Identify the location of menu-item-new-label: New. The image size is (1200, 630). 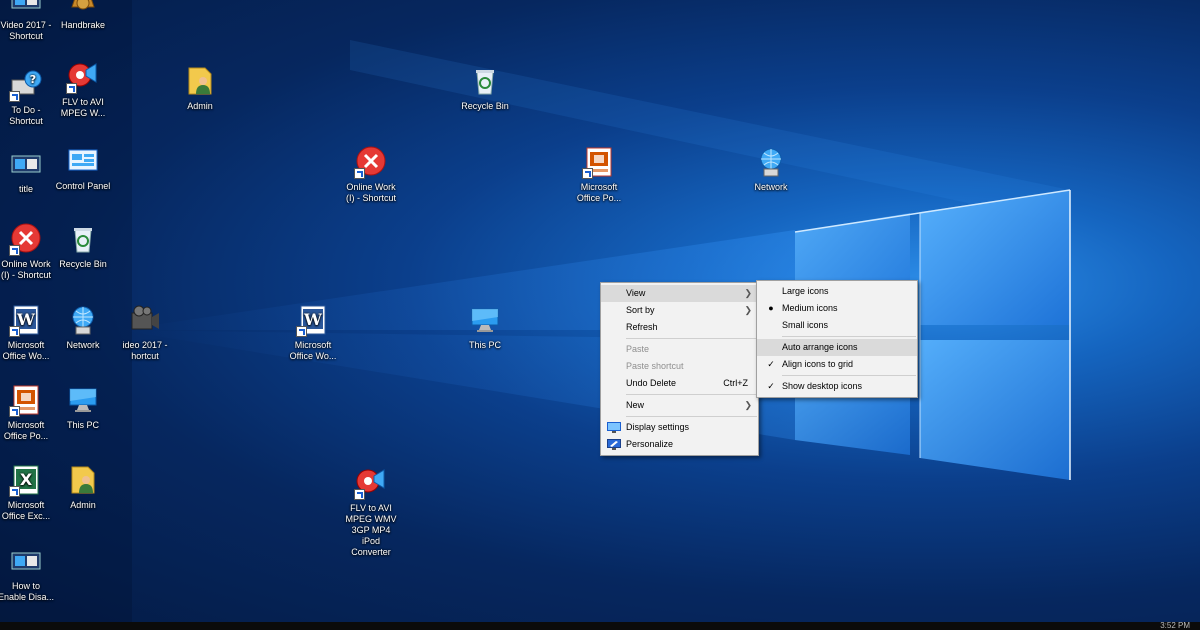
(635, 405).